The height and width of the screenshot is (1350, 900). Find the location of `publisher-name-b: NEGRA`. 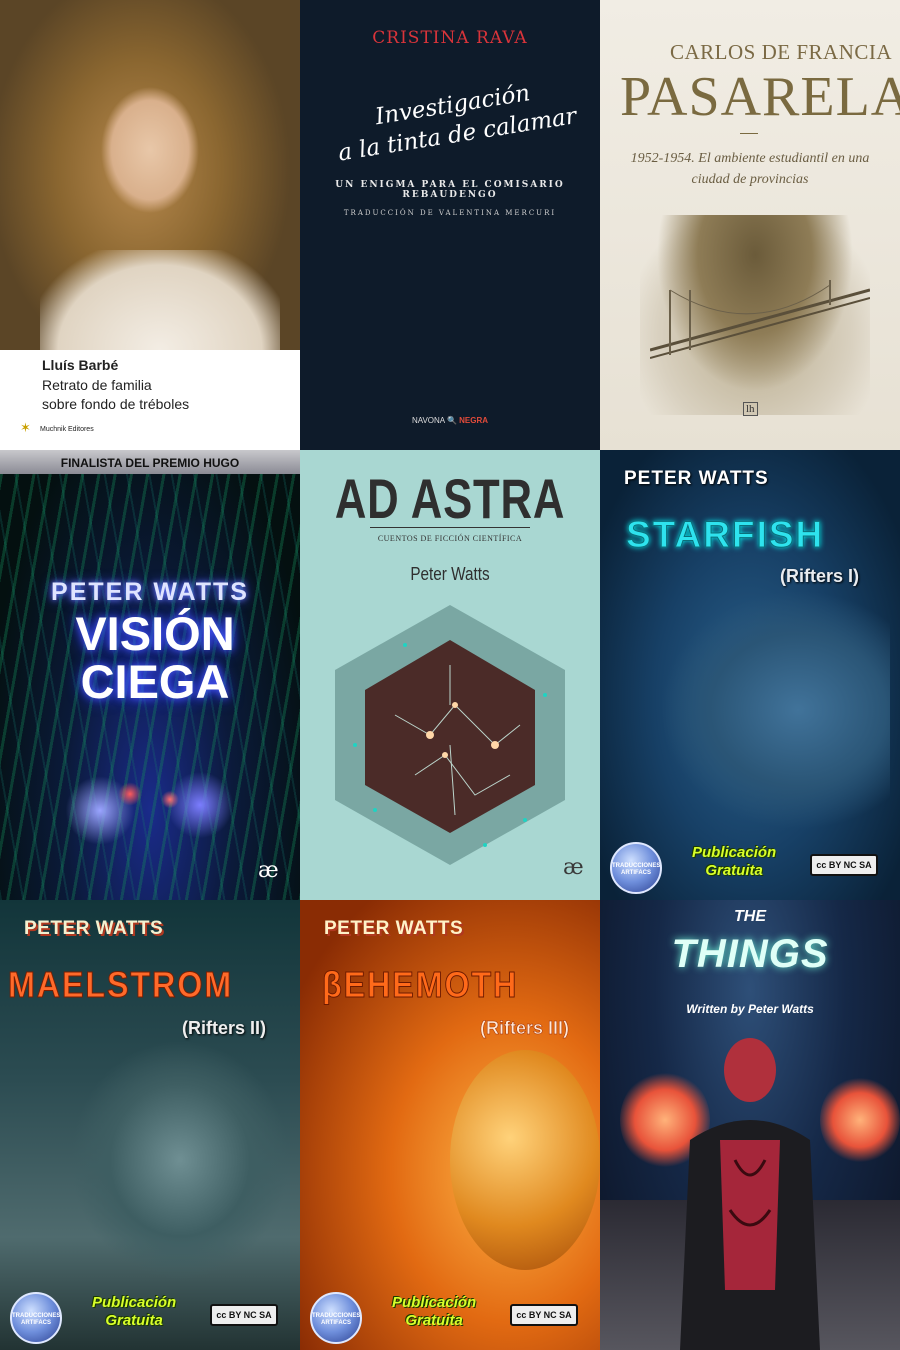

publisher-name-b: NEGRA is located at coordinates (474, 420).